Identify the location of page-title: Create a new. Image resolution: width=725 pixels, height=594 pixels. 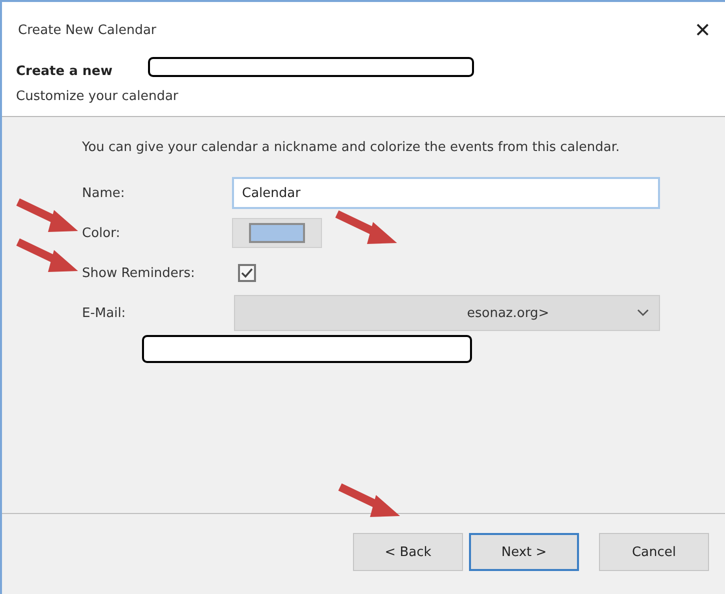
(64, 71).